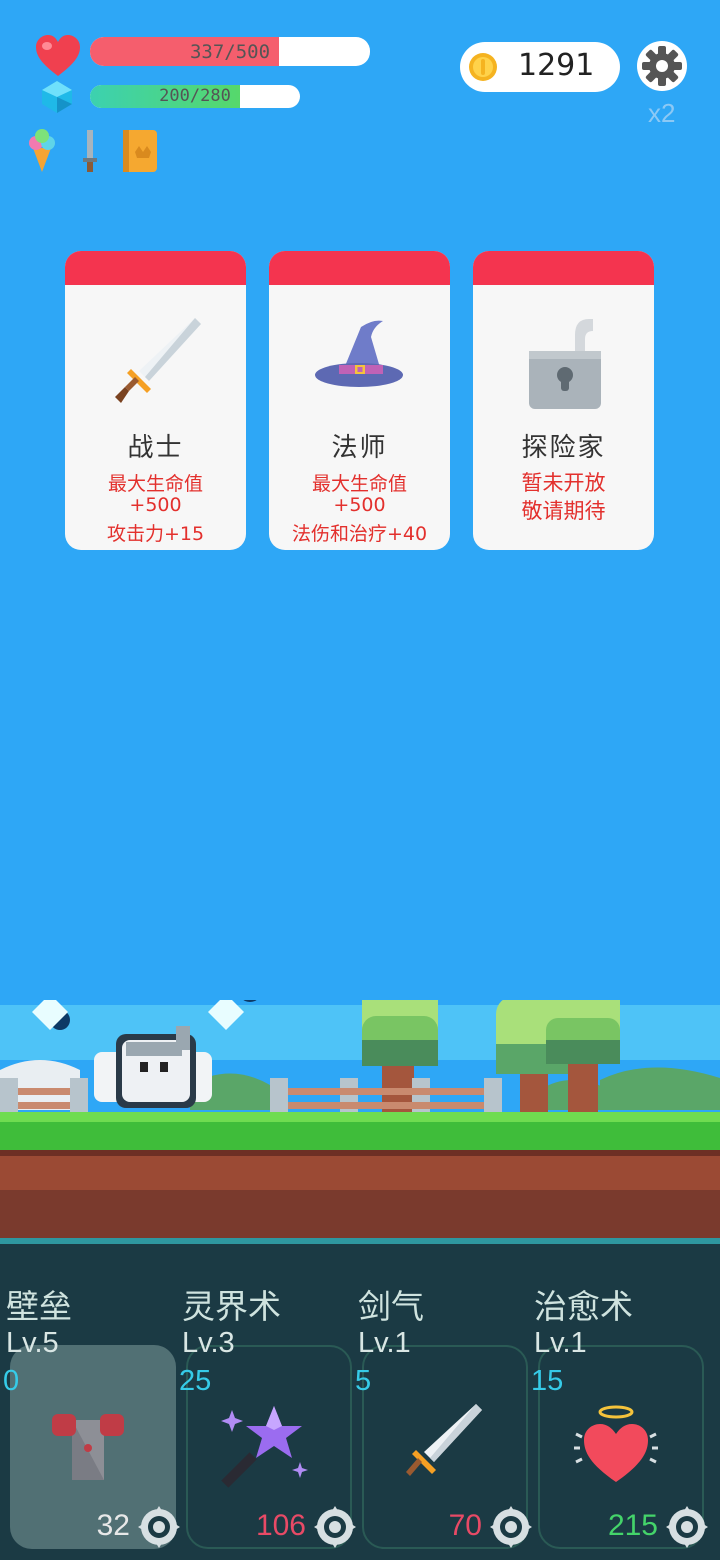 The width and height of the screenshot is (720, 1560). I want to click on skill-level: Lv.3, so click(208, 1343).